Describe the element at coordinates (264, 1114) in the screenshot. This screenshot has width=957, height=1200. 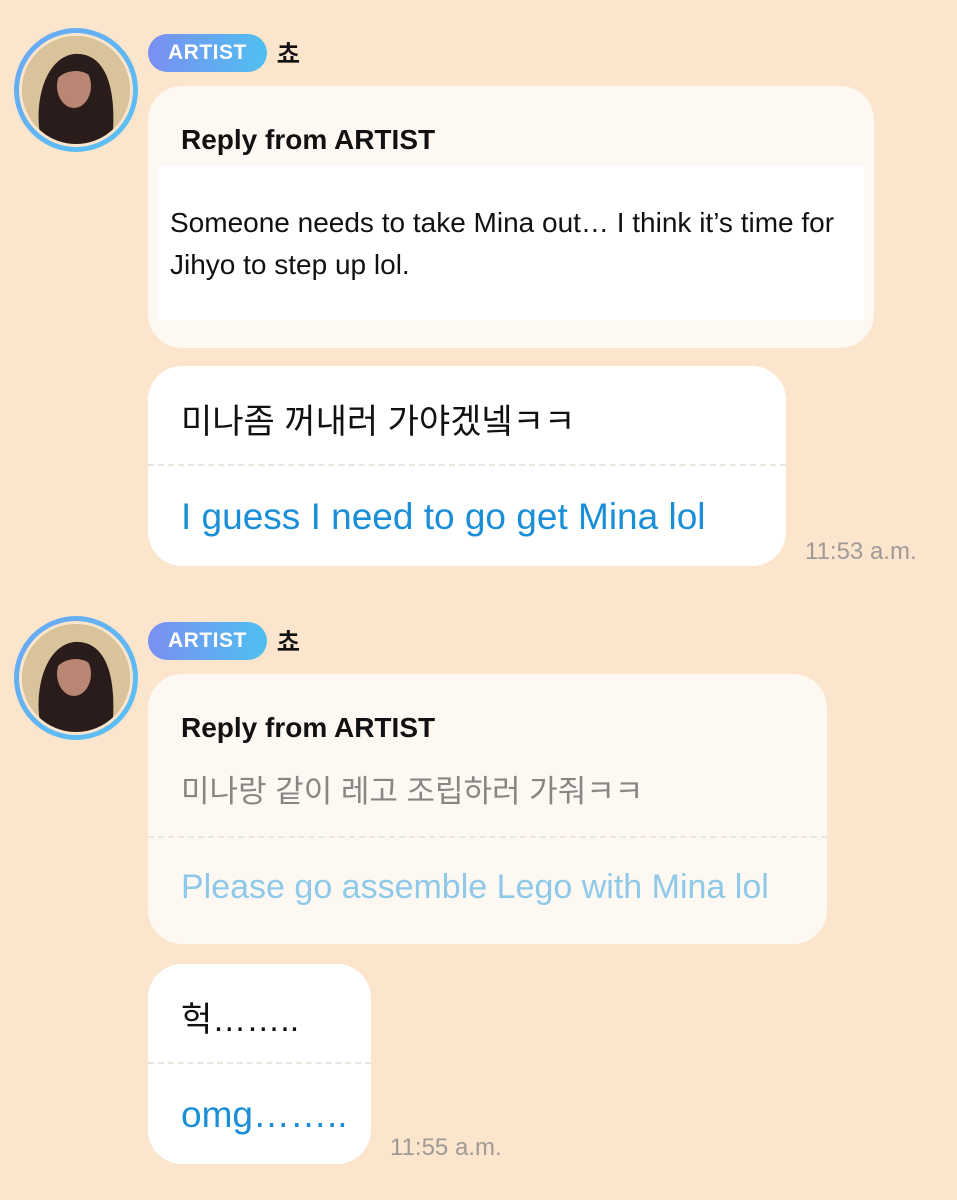
I see `message-translation: omg……..` at that location.